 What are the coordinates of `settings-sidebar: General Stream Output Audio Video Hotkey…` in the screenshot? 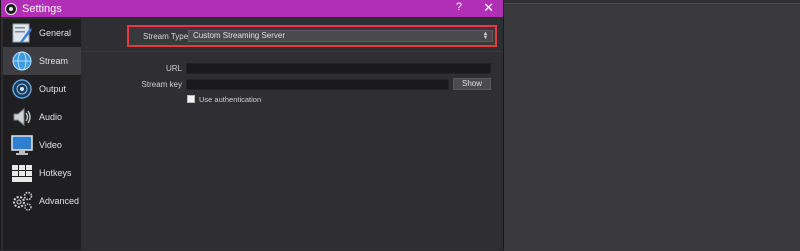 It's located at (42, 134).